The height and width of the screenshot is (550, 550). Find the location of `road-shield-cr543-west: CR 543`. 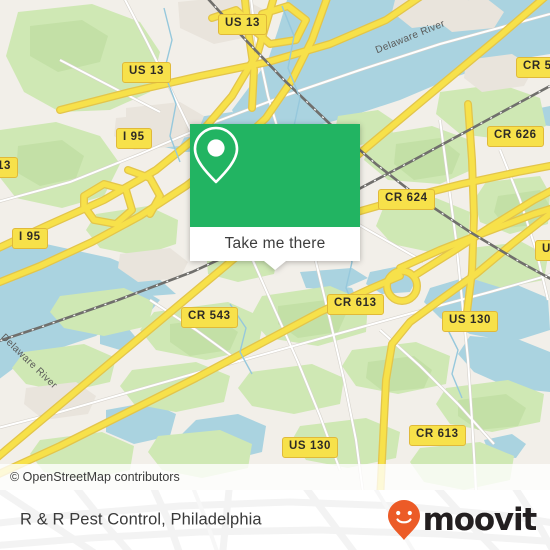

road-shield-cr543-west: CR 543 is located at coordinates (209, 317).